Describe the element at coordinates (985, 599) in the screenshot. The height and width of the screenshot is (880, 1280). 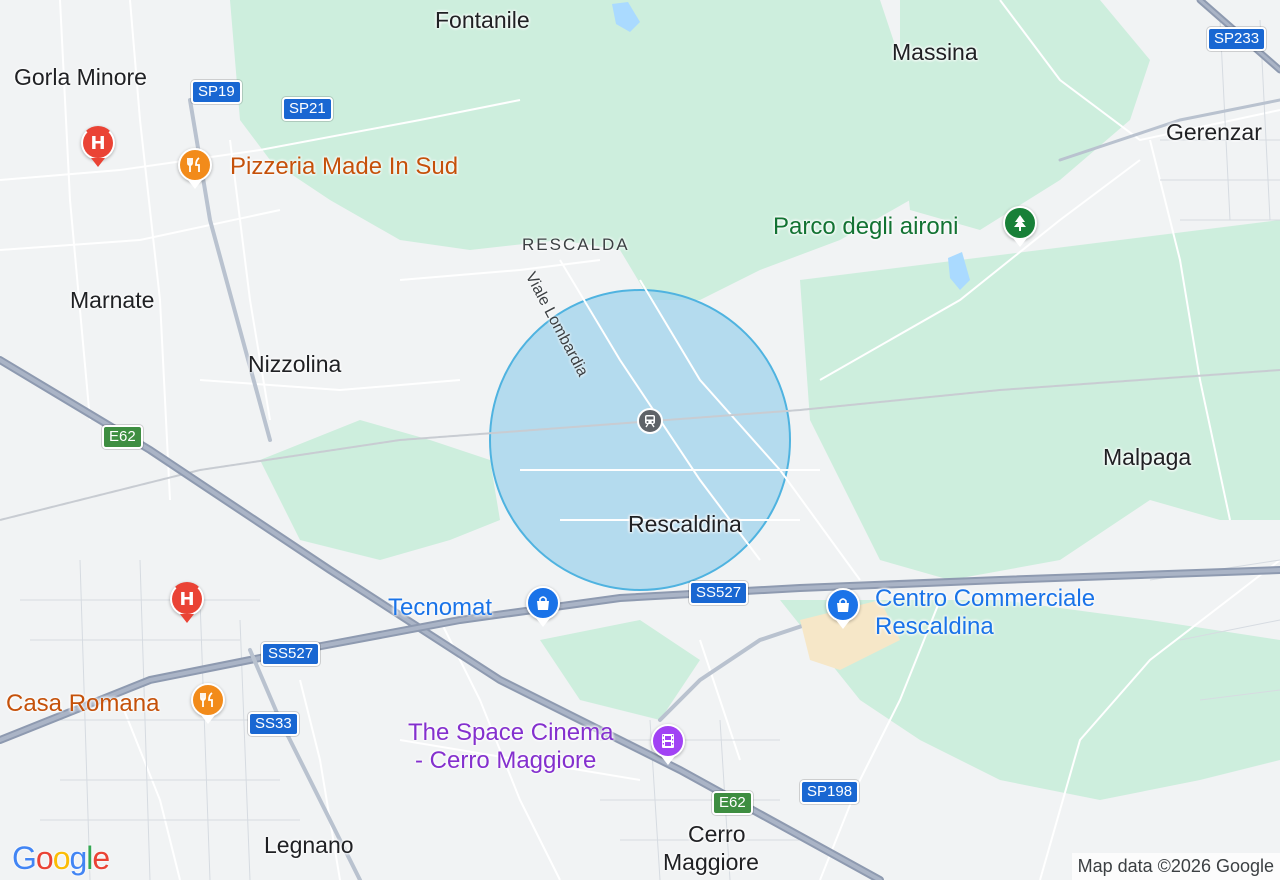
I see `poi-centro-label-line1: Centro Commerciale` at that location.